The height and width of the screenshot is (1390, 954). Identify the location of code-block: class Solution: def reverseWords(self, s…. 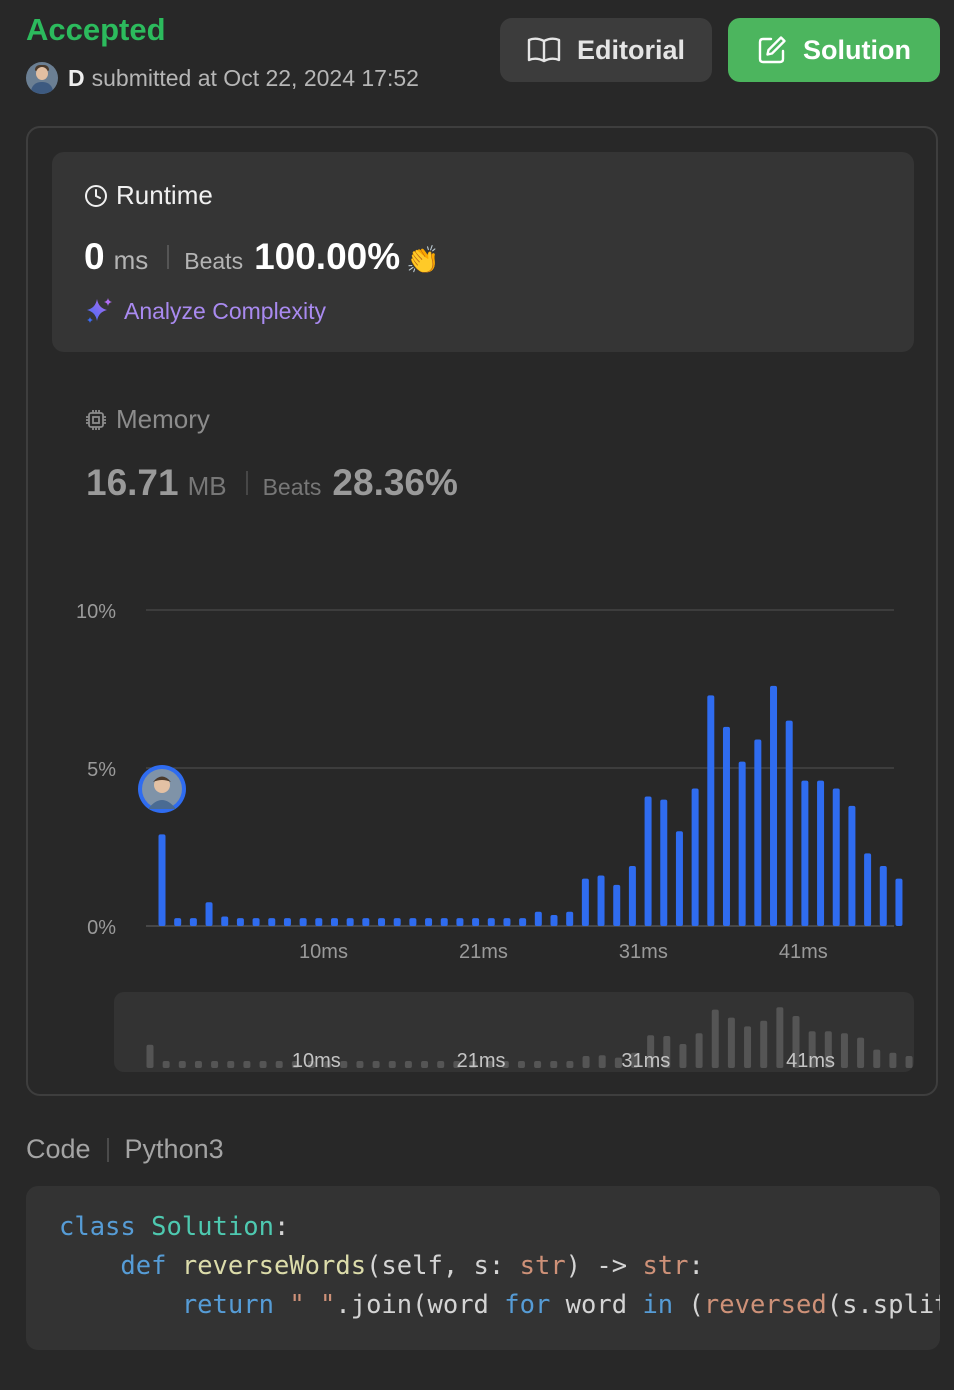
(483, 1268).